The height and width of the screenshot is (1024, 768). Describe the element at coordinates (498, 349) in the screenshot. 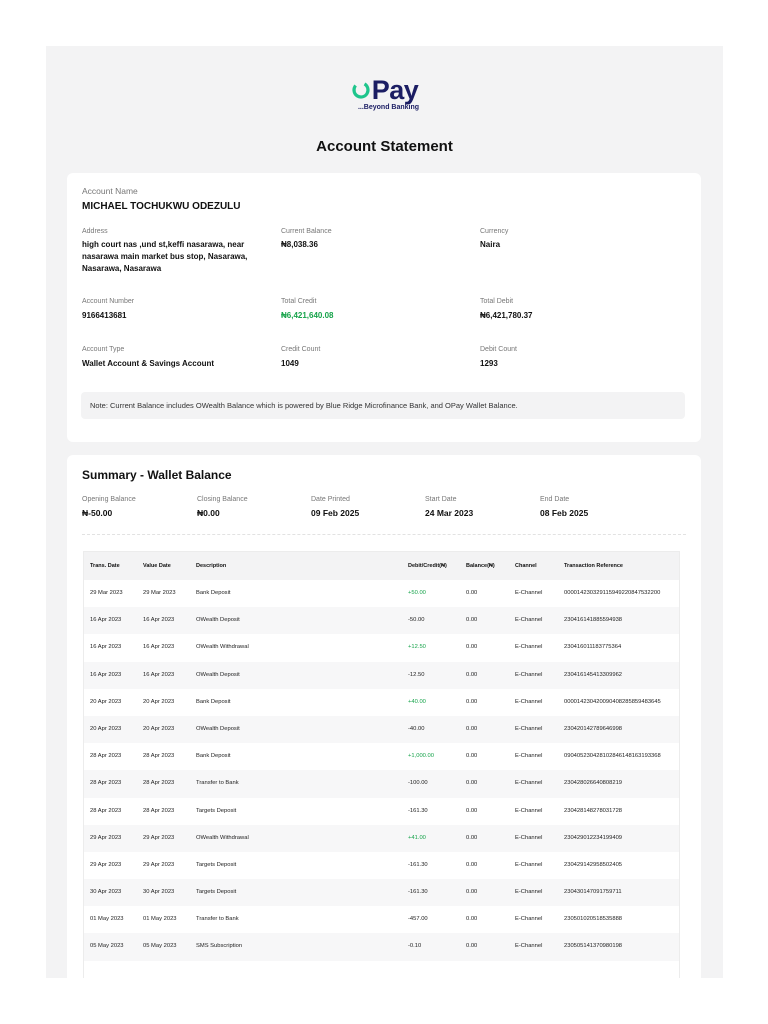

I see `debit-count-label: Debit Count` at that location.